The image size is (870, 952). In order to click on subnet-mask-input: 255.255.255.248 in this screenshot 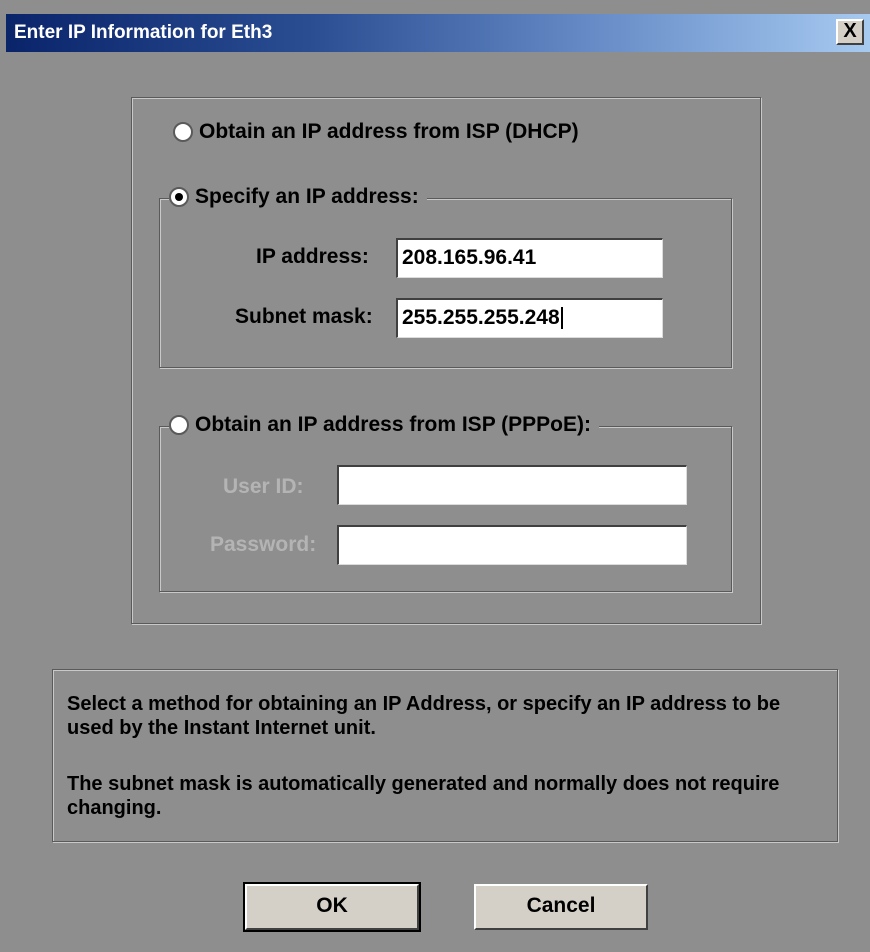, I will do `click(529, 318)`.